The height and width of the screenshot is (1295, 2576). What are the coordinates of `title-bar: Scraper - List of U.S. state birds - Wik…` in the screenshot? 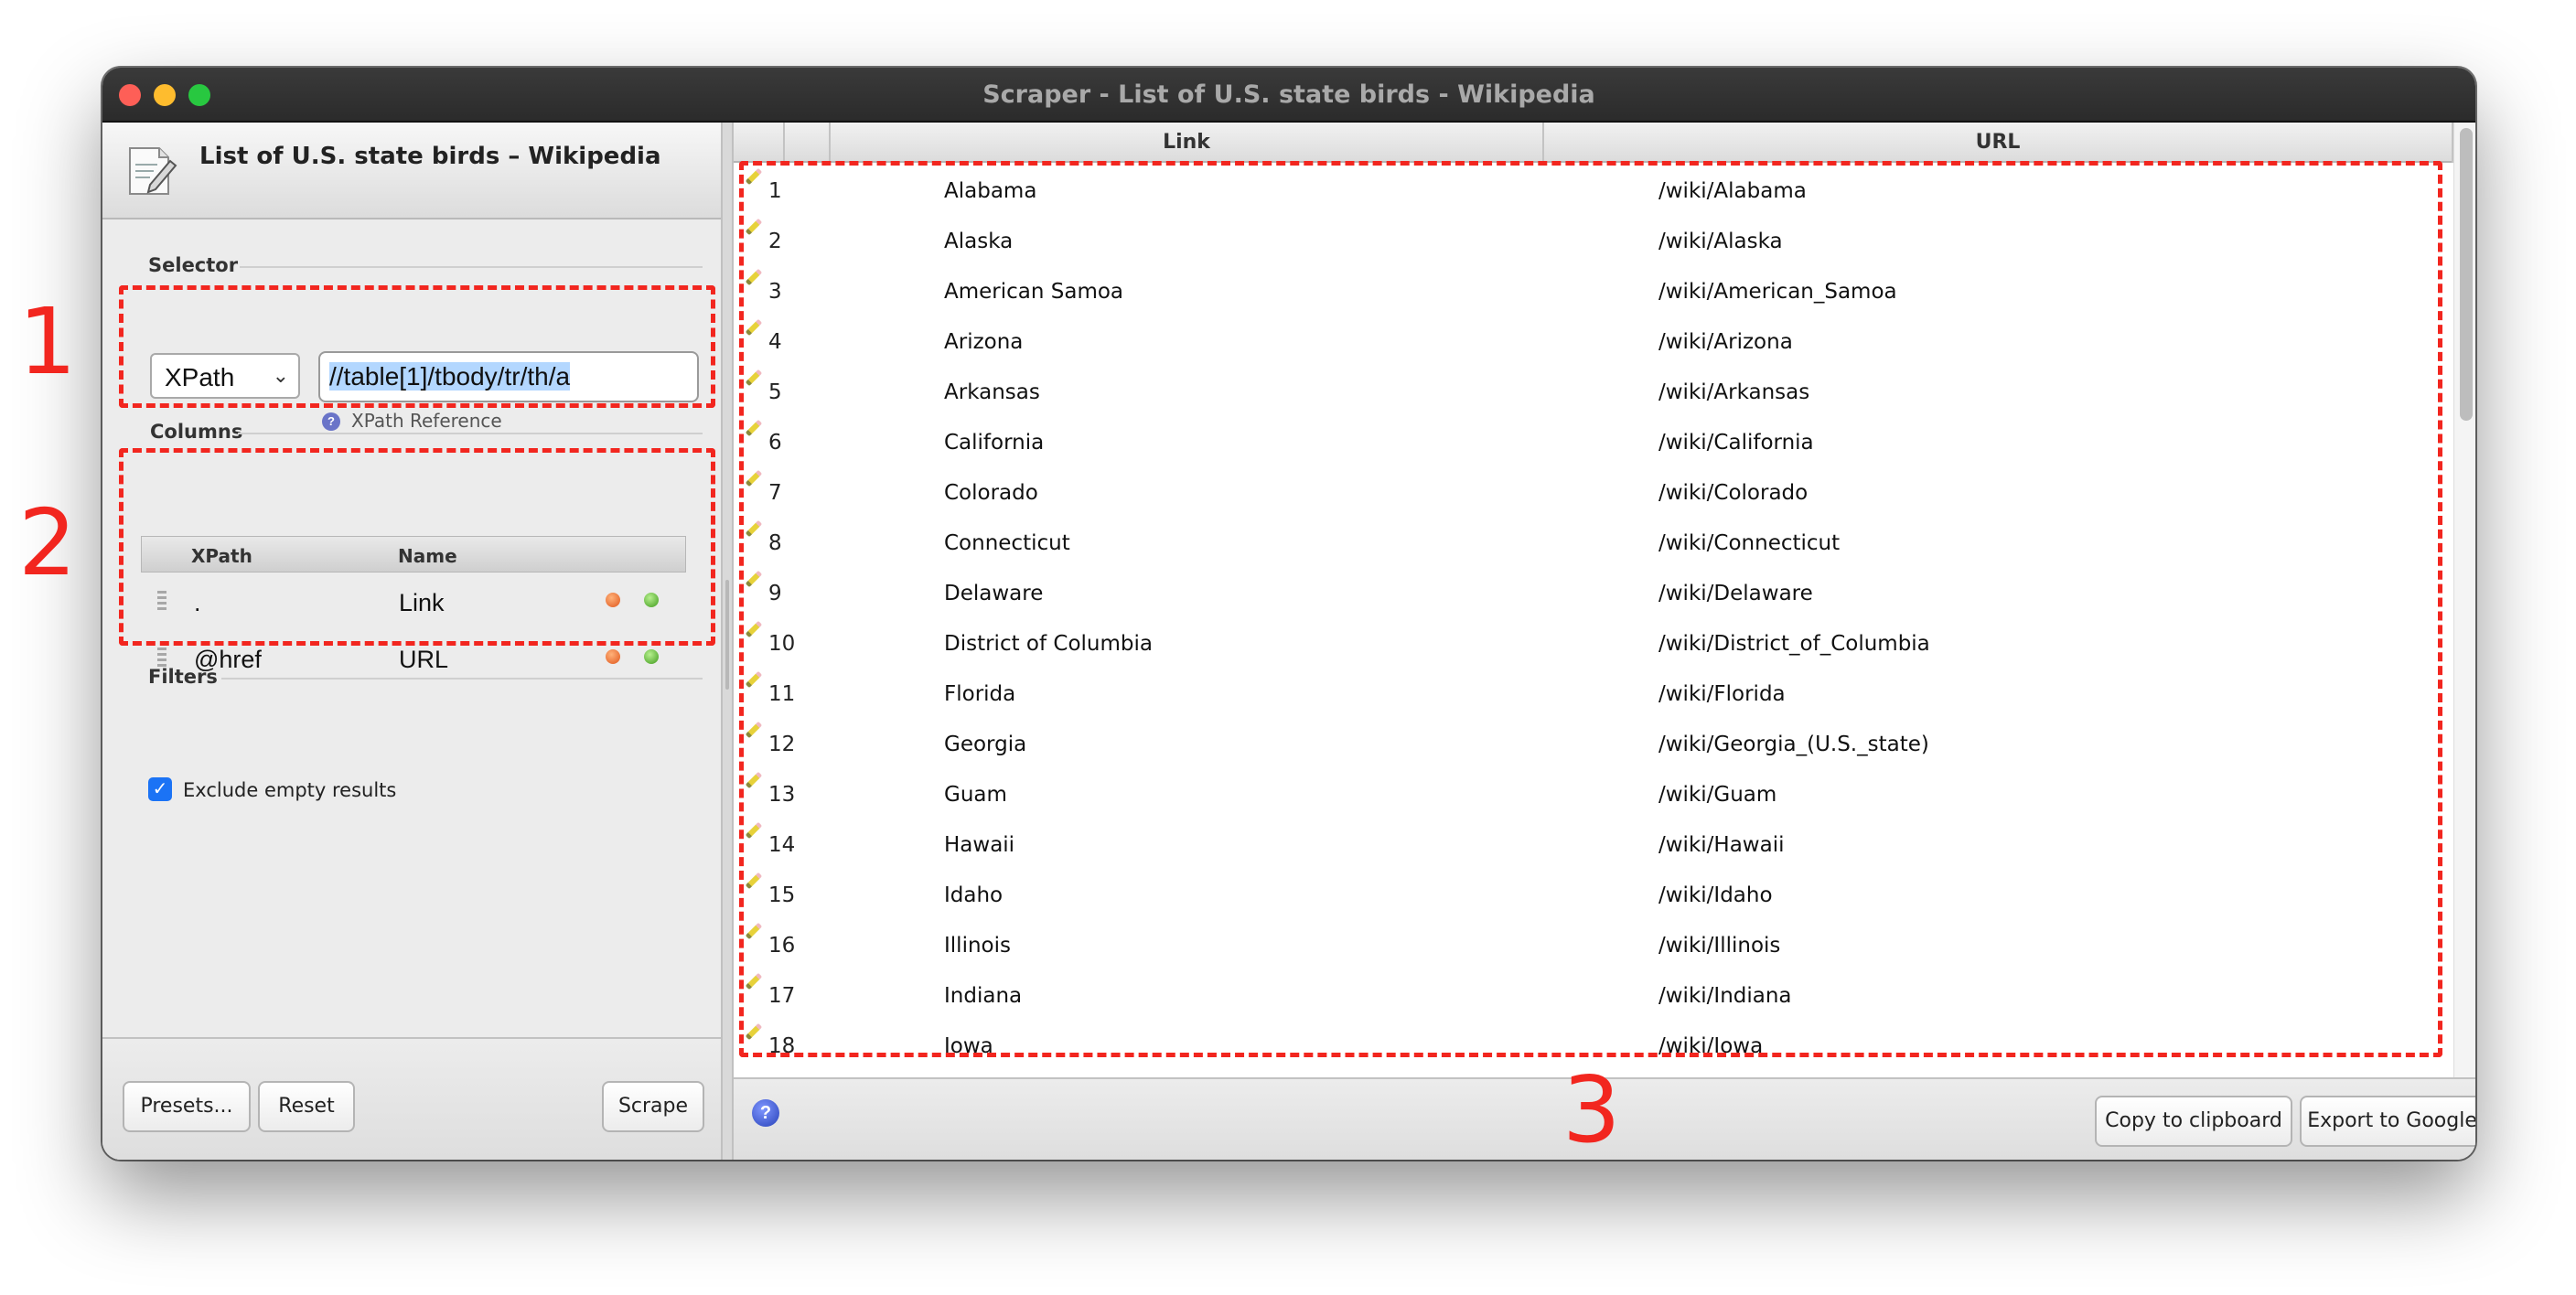 It's located at (1288, 95).